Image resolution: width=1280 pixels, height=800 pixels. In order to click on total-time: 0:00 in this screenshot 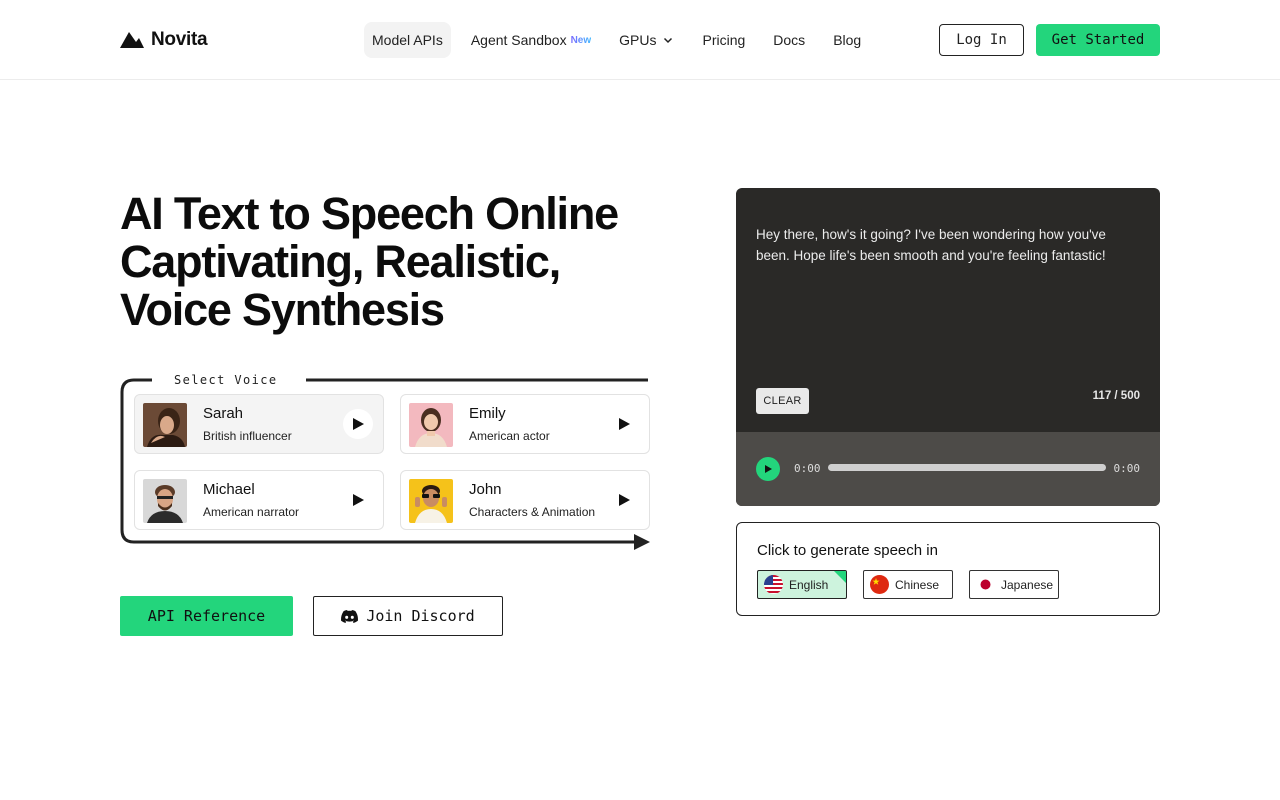, I will do `click(1127, 468)`.